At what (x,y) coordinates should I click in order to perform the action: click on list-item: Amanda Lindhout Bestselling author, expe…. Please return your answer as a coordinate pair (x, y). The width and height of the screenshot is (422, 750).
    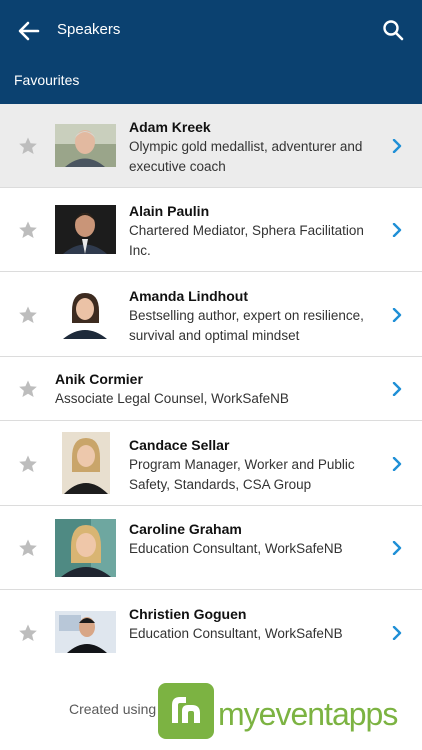
    Looking at the image, I should click on (211, 314).